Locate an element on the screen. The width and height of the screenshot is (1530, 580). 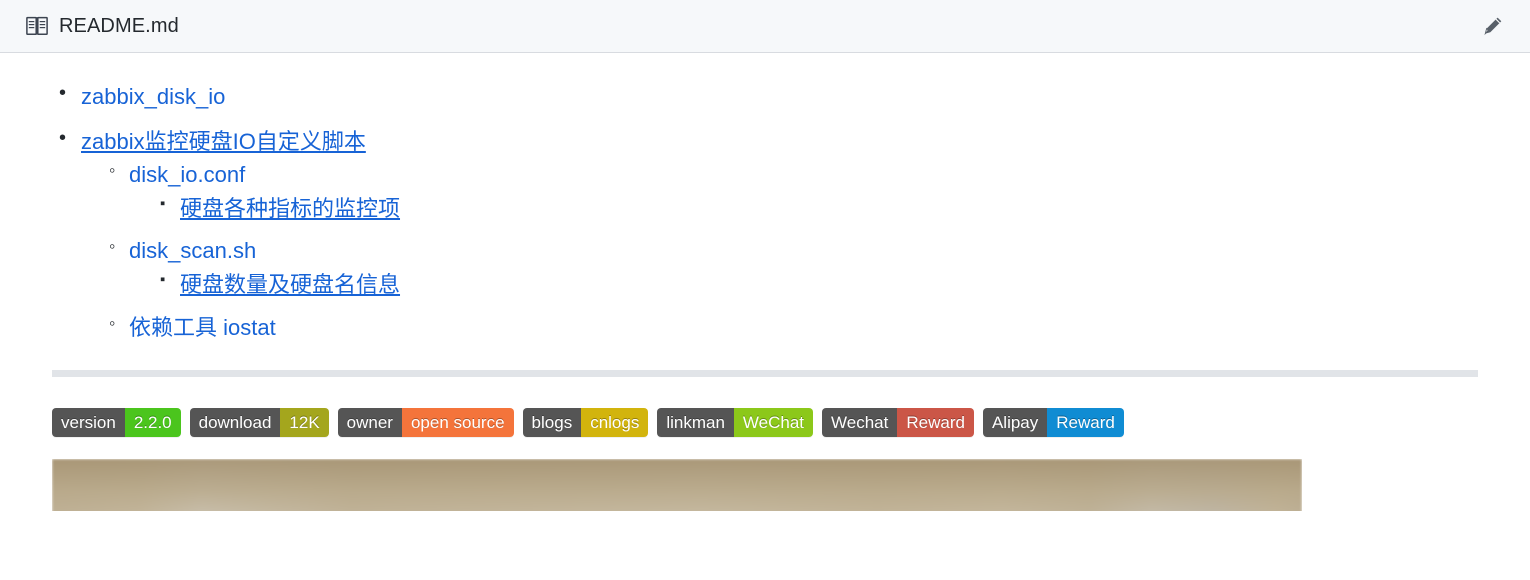
readme-photo is located at coordinates (677, 485).